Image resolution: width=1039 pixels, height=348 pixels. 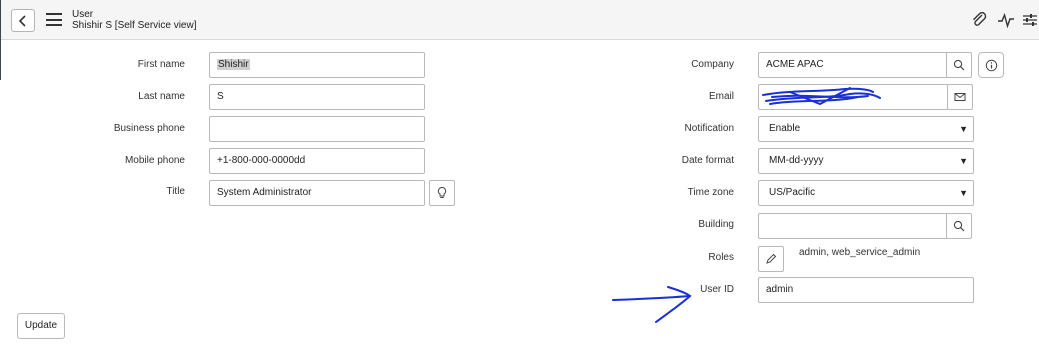 I want to click on email-redaction-scribble, so click(x=821, y=96).